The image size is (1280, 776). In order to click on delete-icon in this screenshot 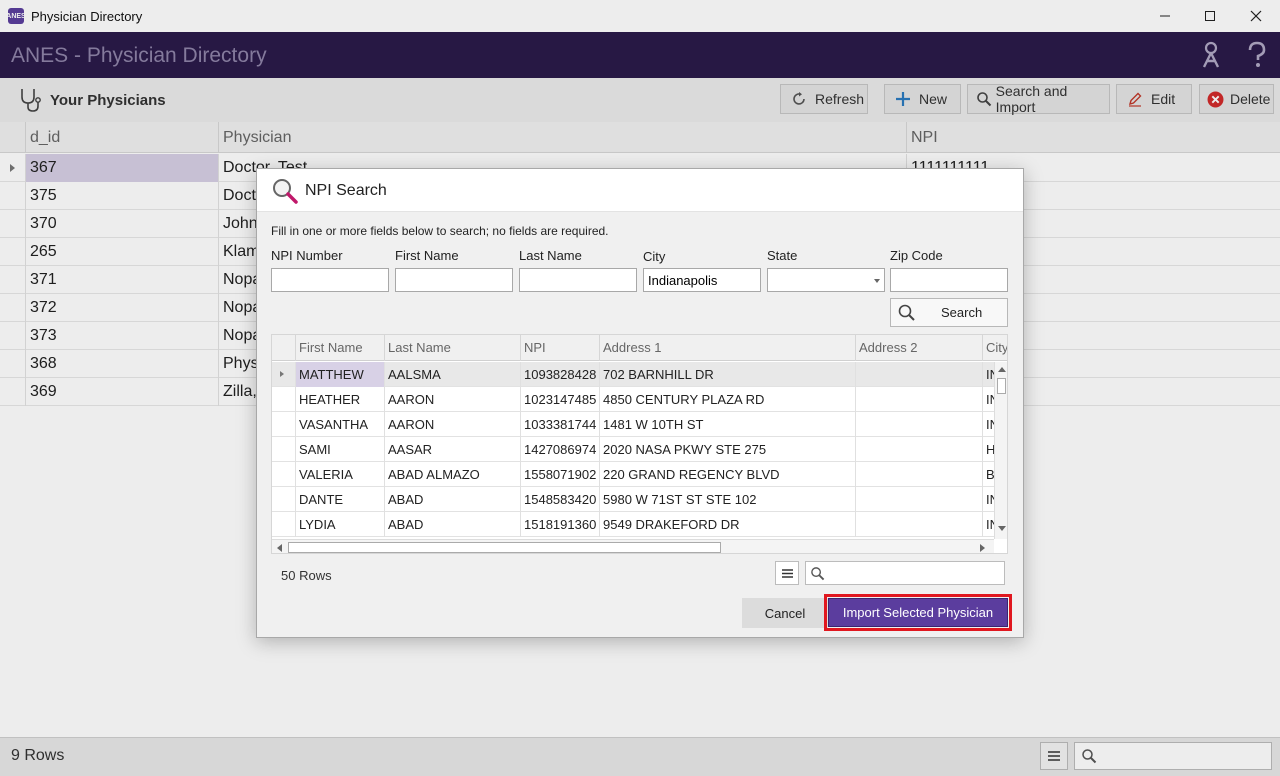, I will do `click(1215, 99)`.